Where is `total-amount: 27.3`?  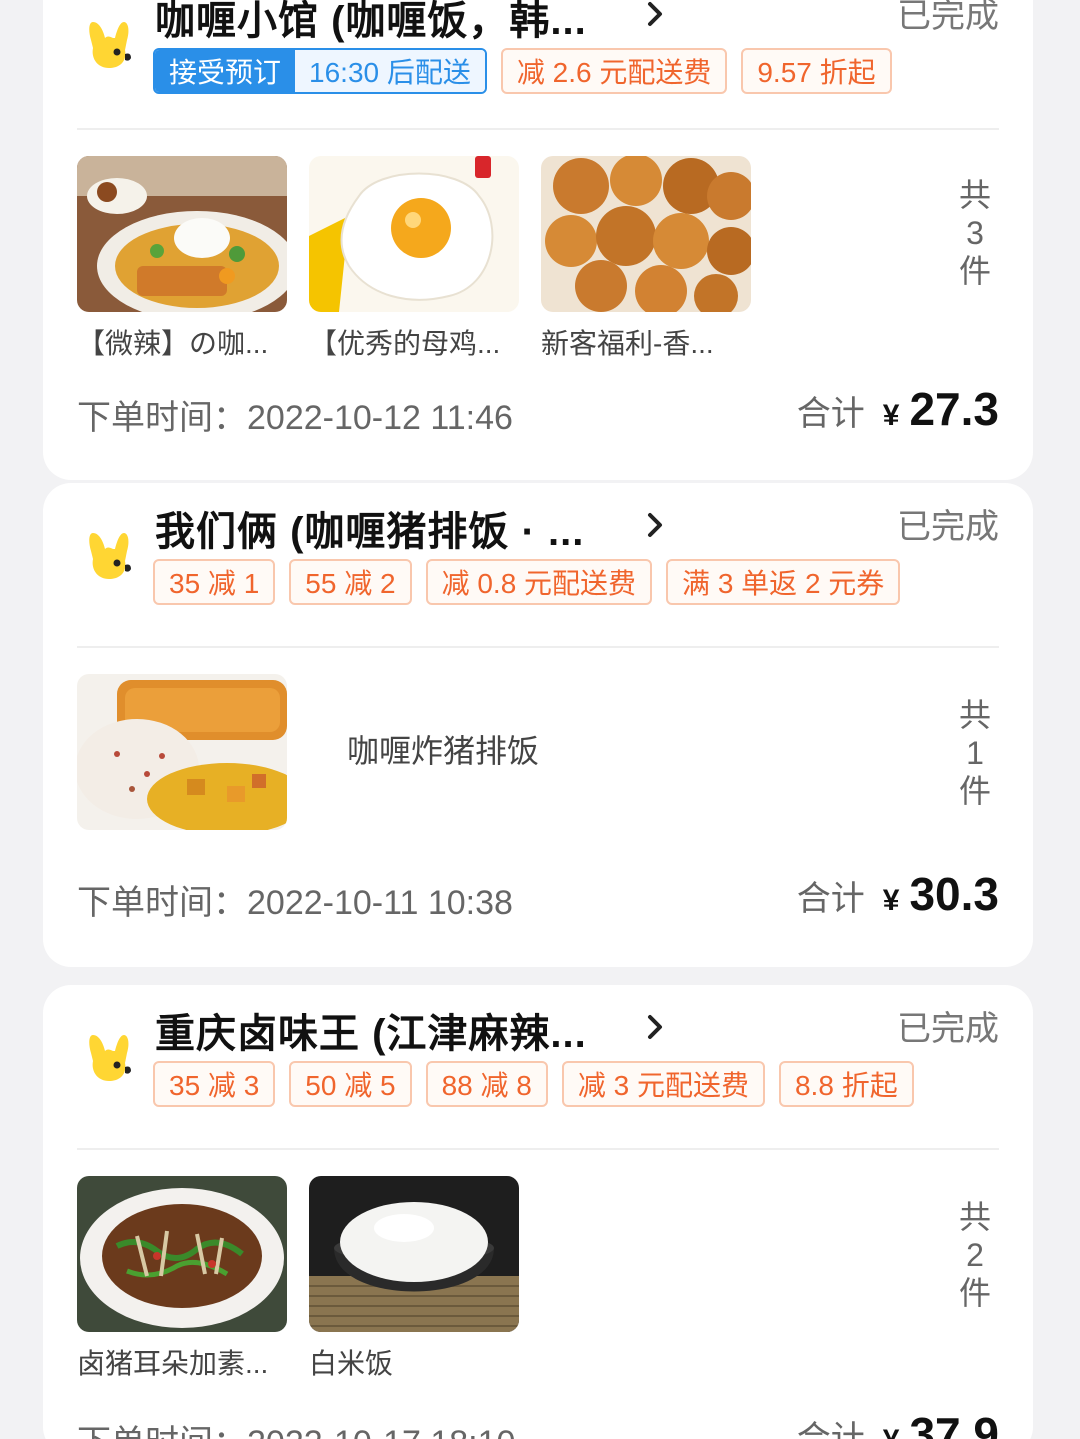 total-amount: 27.3 is located at coordinates (954, 409).